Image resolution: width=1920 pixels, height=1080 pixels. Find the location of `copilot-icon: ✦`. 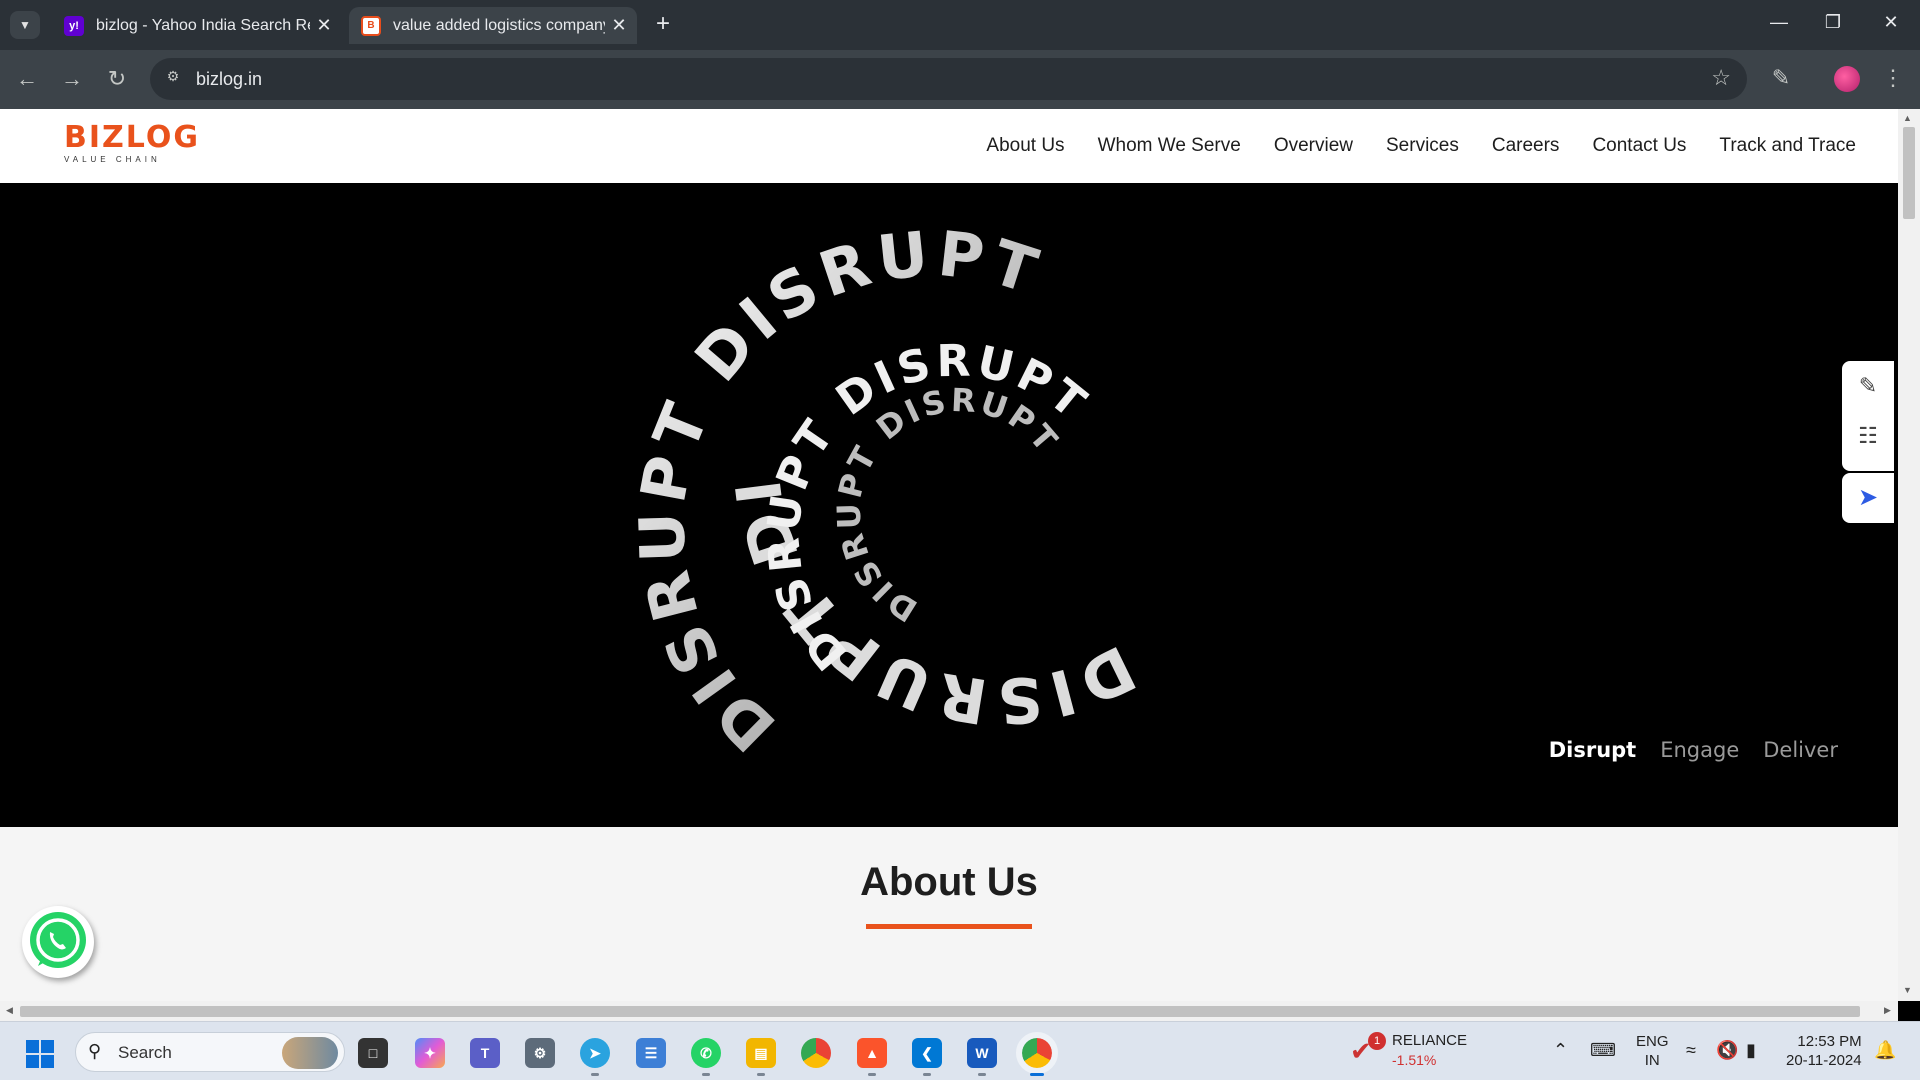

copilot-icon: ✦ is located at coordinates (430, 1053).